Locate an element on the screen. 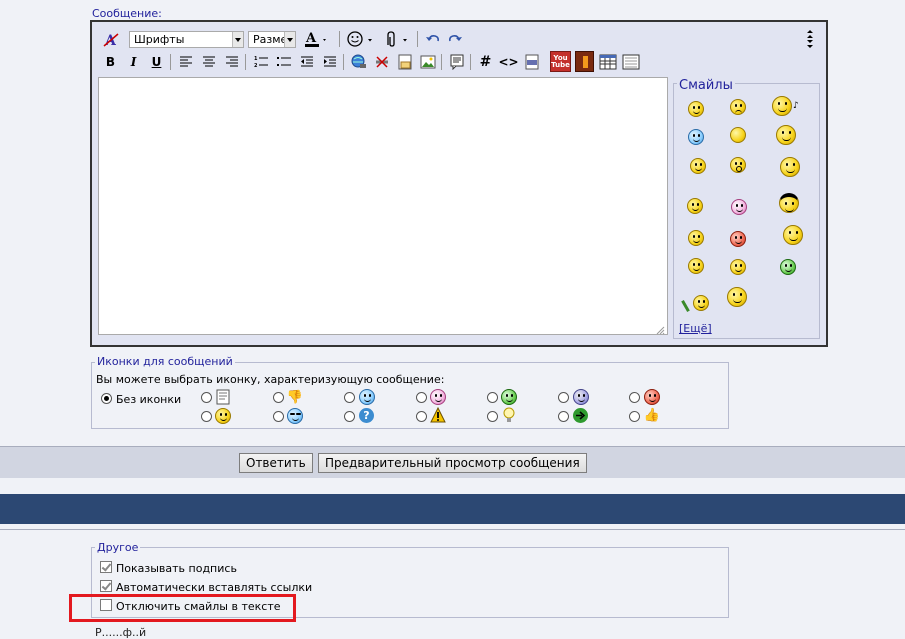  show-signature-checkbox is located at coordinates (106, 567).